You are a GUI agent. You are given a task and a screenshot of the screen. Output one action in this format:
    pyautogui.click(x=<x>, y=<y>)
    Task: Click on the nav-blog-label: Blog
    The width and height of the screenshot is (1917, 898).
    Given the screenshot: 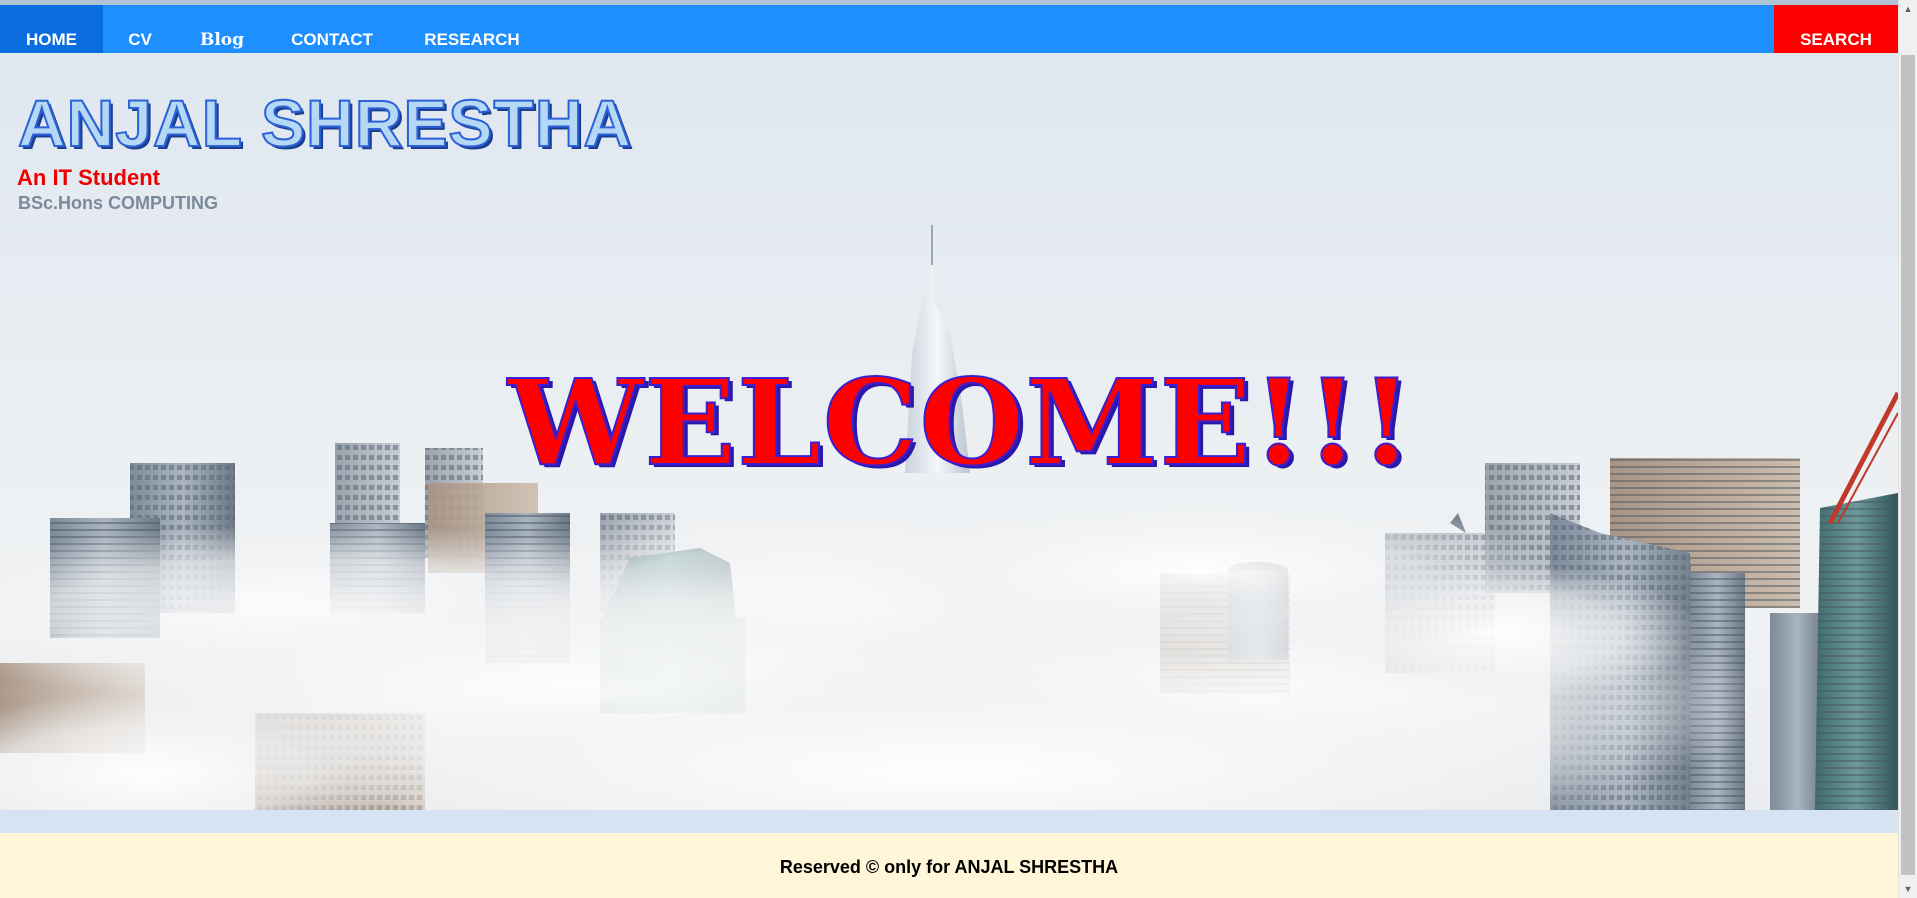 What is the action you would take?
    pyautogui.click(x=222, y=40)
    